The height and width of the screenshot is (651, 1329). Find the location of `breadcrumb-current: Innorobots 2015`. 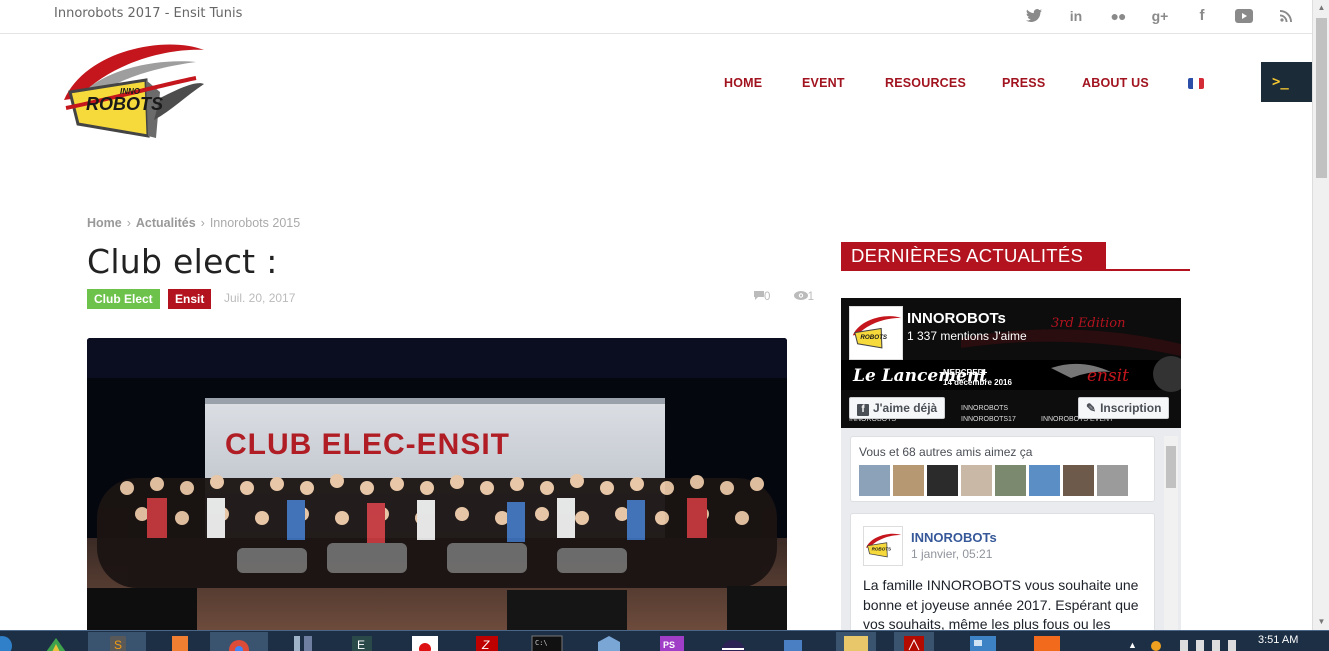

breadcrumb-current: Innorobots 2015 is located at coordinates (255, 223).